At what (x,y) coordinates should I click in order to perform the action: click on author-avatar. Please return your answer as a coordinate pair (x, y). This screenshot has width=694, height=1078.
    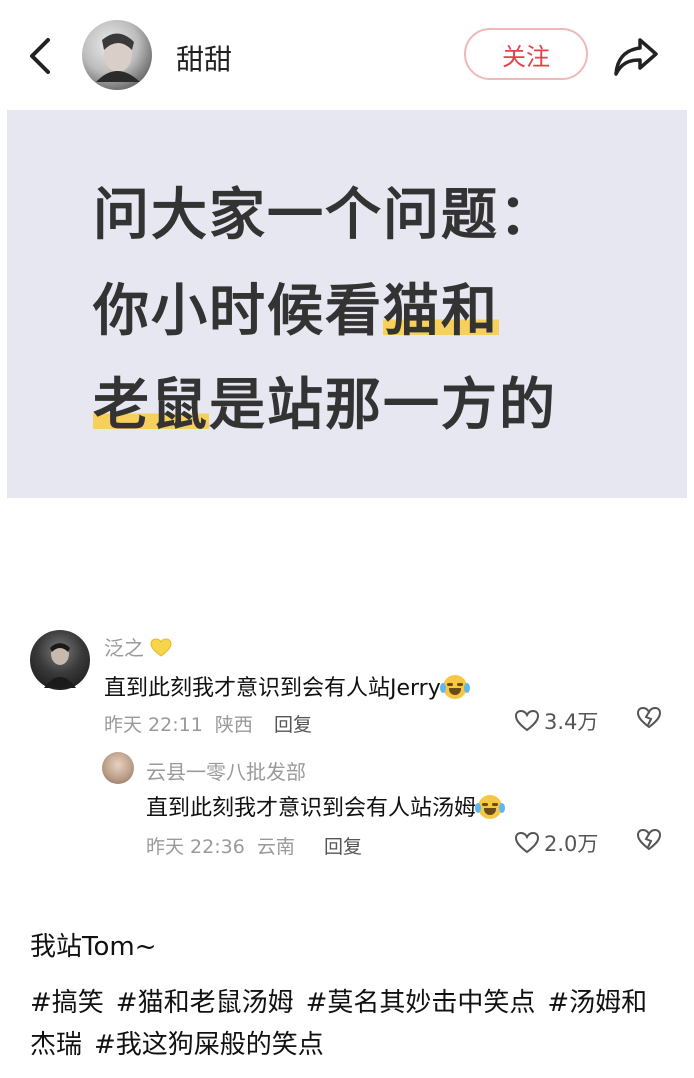
    Looking at the image, I should click on (117, 55).